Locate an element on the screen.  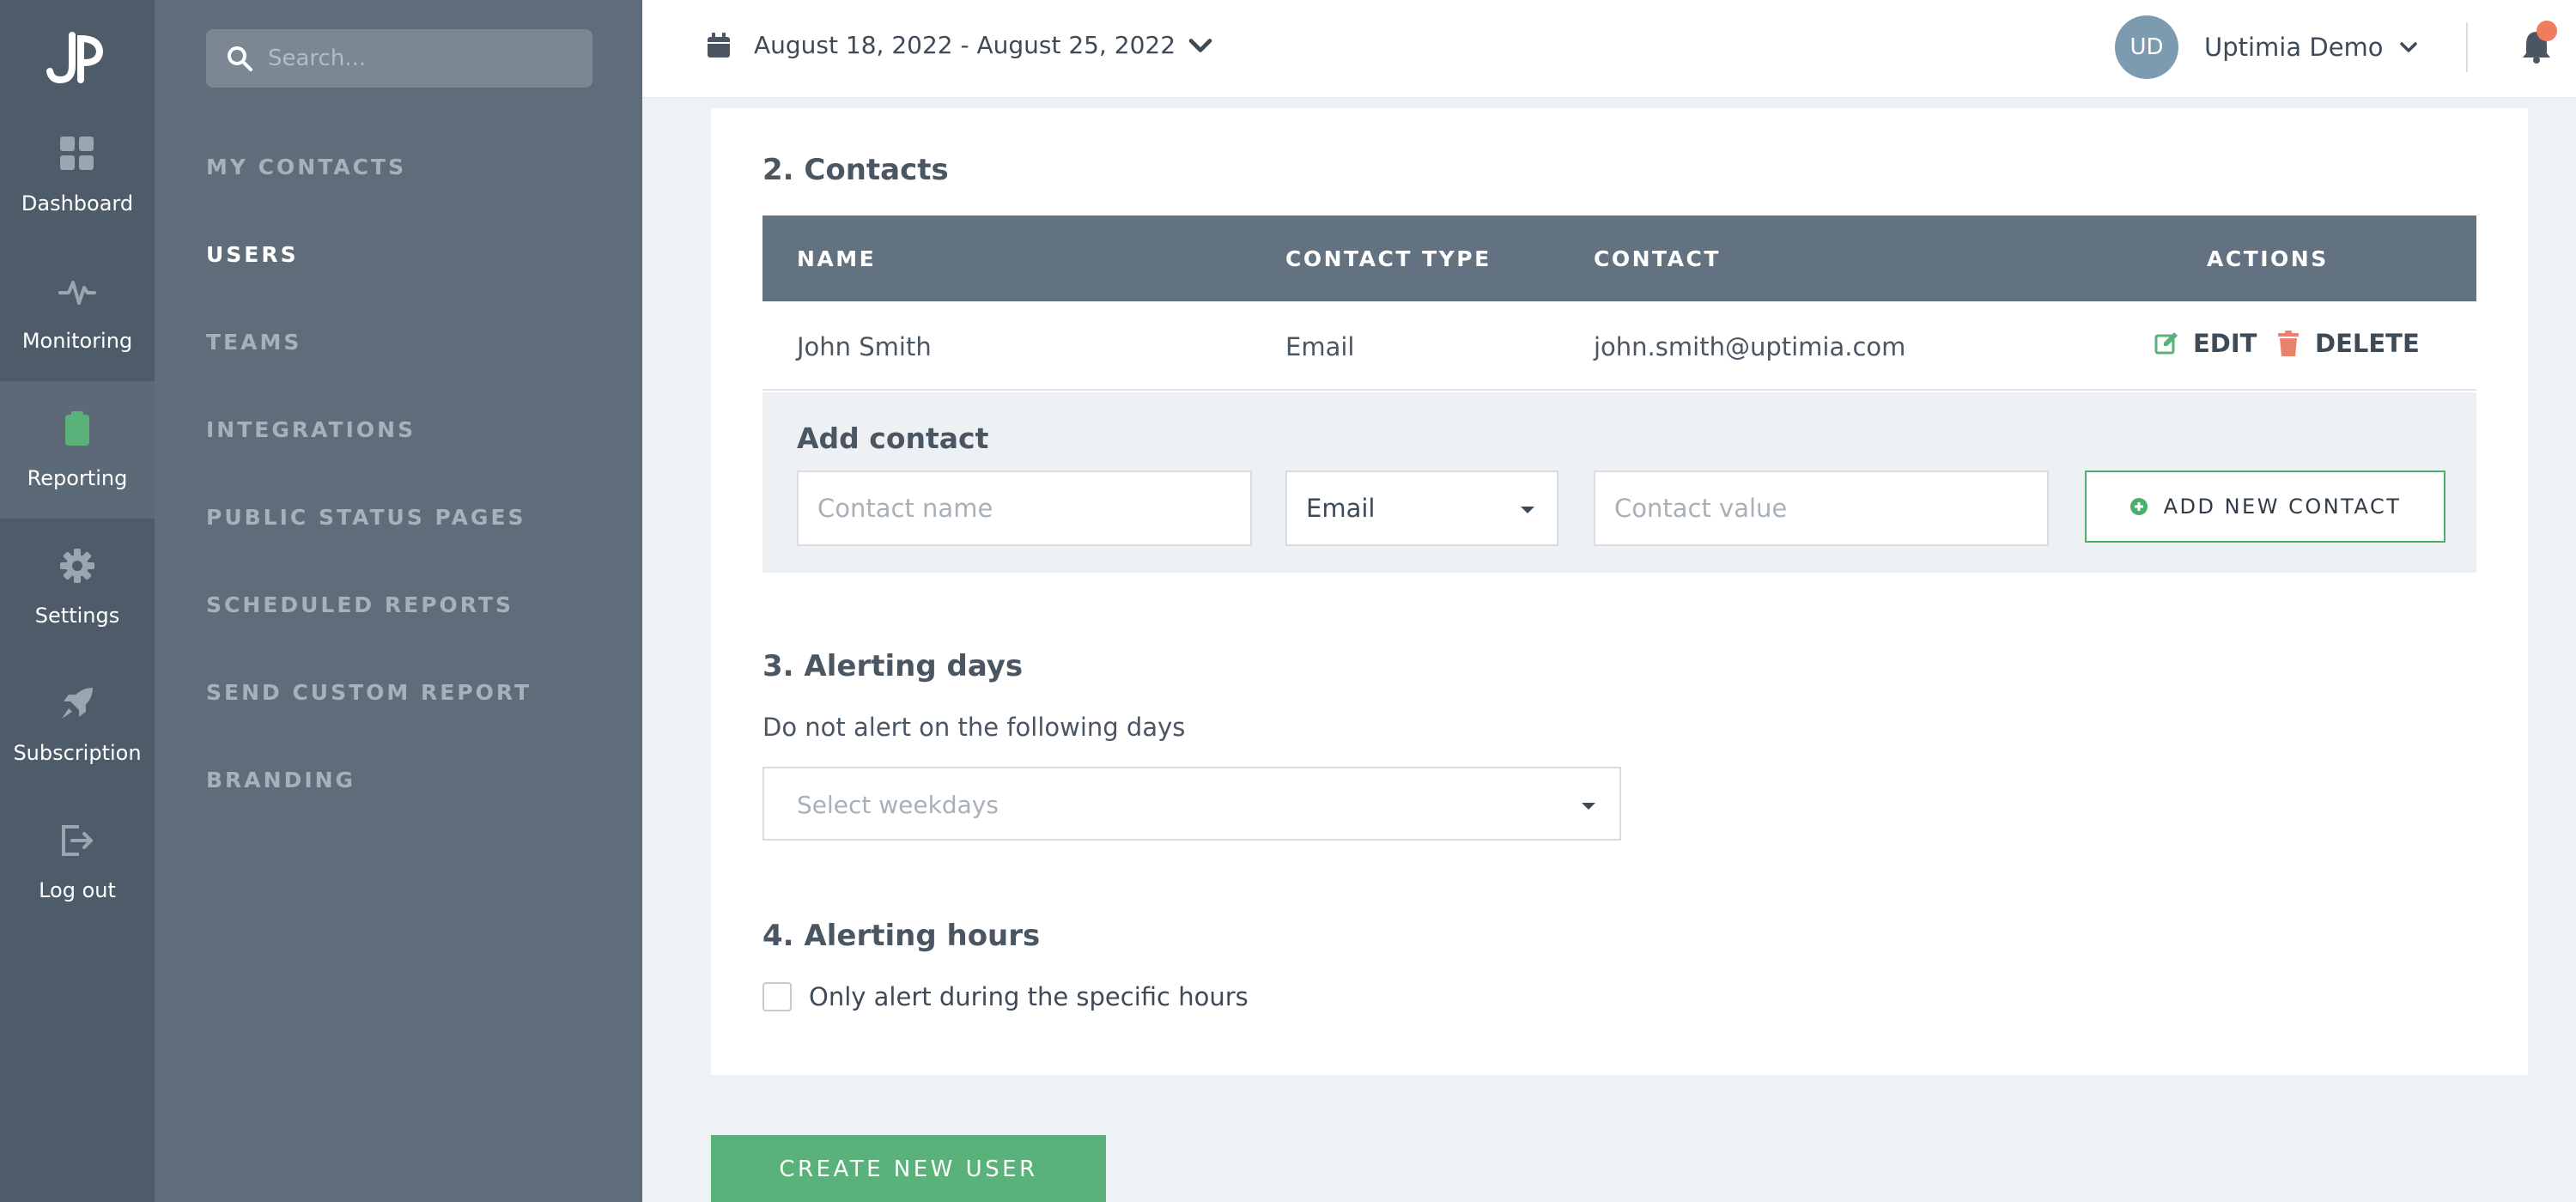
add-contact-panel: Add contact Email ADD NEW CONTACT is located at coordinates (1619, 482).